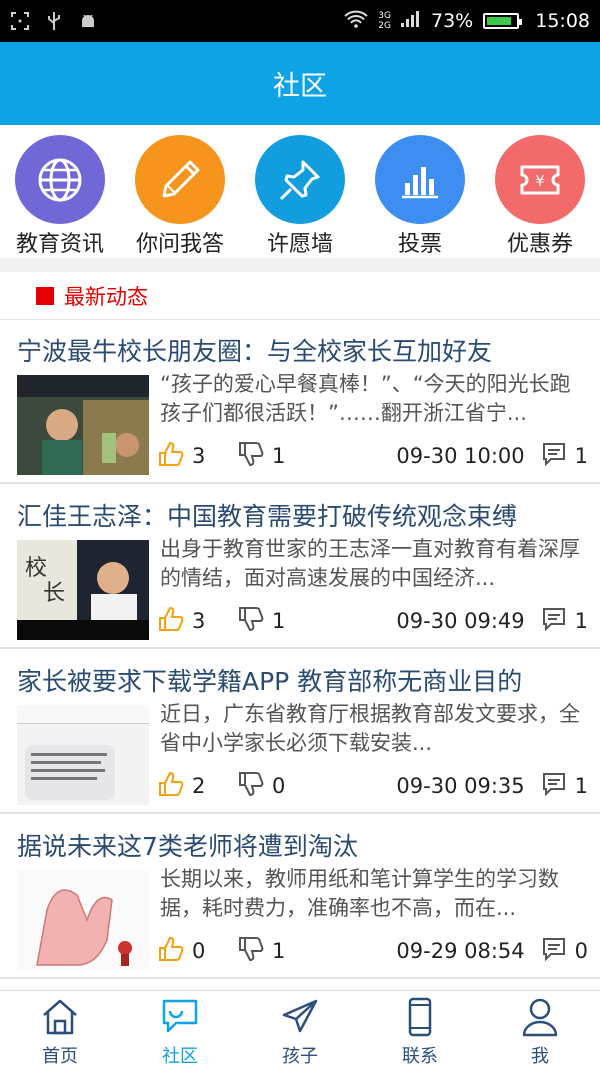 This screenshot has width=600, height=1068. I want to click on tab-label: 首页, so click(60, 1056).